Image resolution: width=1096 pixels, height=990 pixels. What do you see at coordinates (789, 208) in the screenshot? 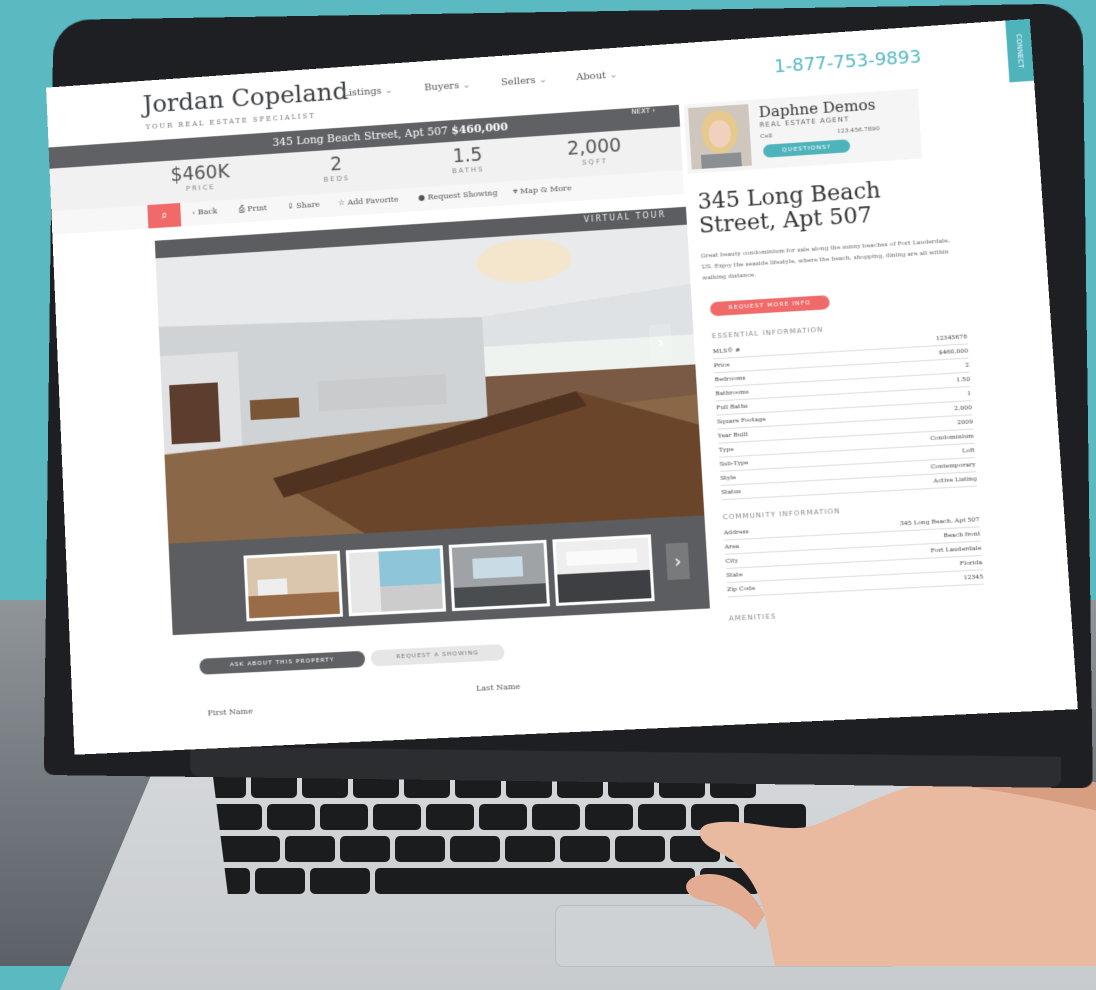
I see `listing-title: 345 Long Beach Street, Apt 507` at bounding box center [789, 208].